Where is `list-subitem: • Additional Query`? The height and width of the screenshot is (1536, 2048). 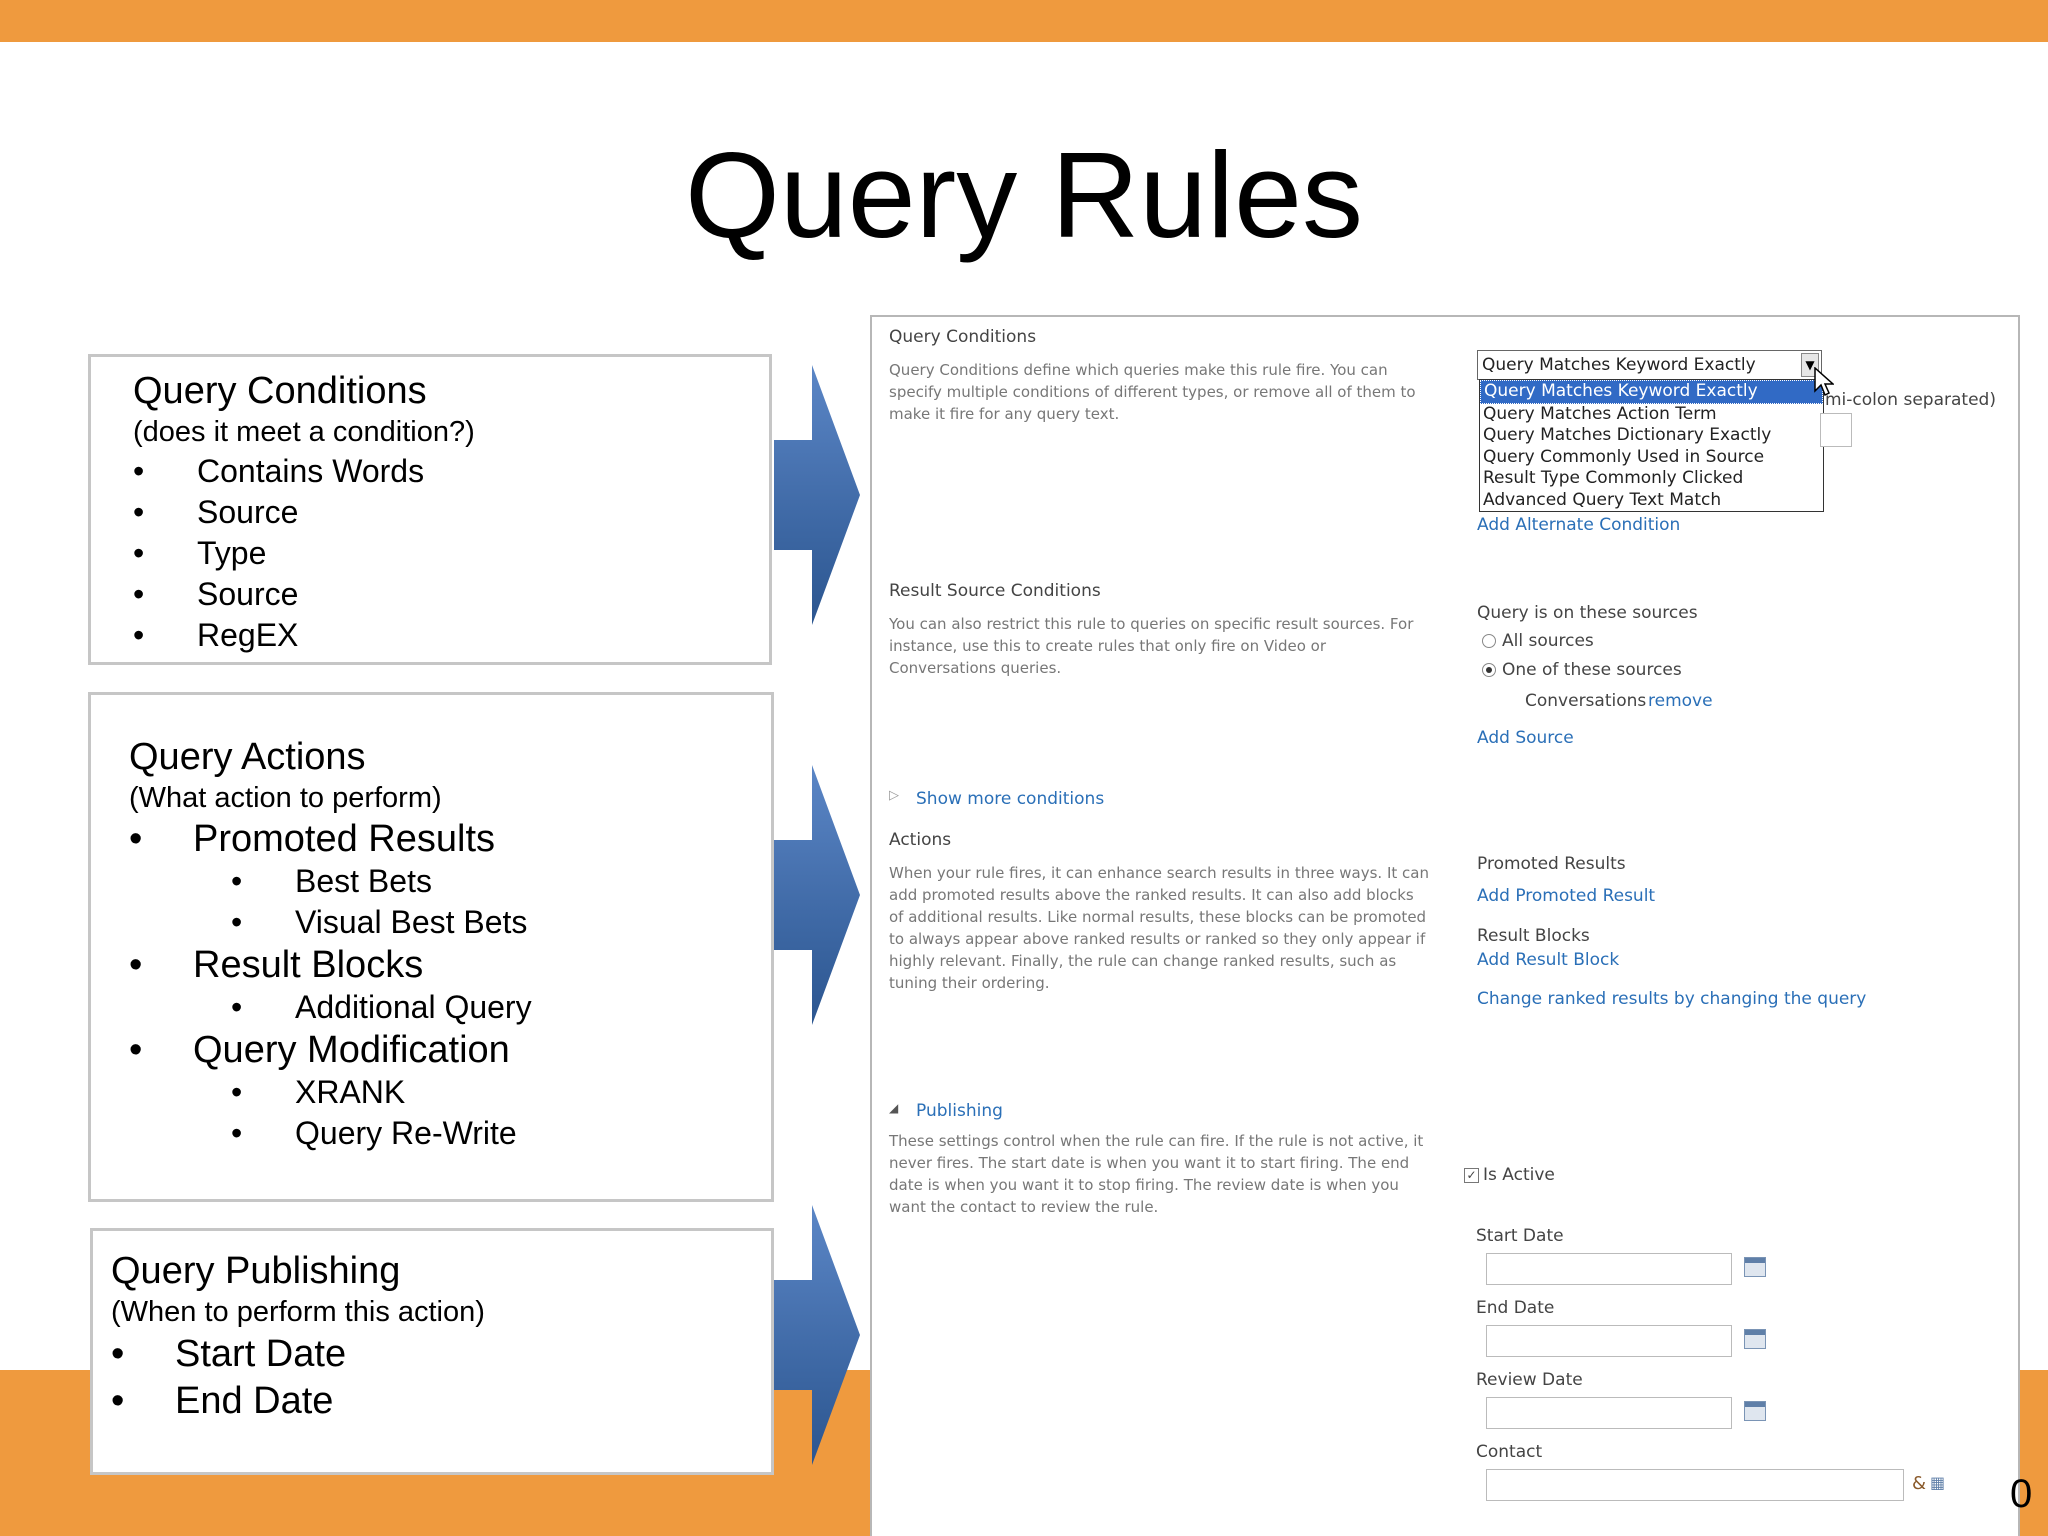
list-subitem: • Additional Query is located at coordinates (381, 1007).